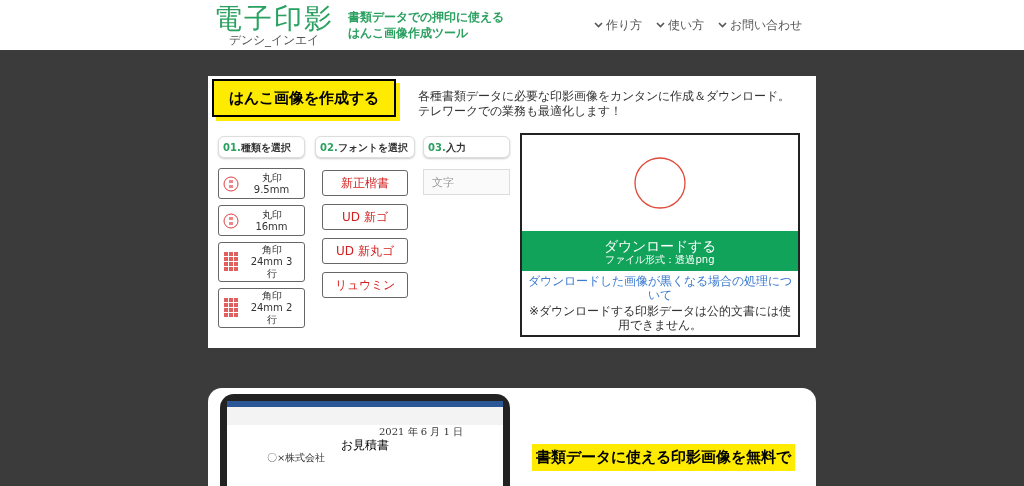 Image resolution: width=1024 pixels, height=486 pixels. Describe the element at coordinates (660, 183) in the screenshot. I see `stamp-preview-circle` at that location.